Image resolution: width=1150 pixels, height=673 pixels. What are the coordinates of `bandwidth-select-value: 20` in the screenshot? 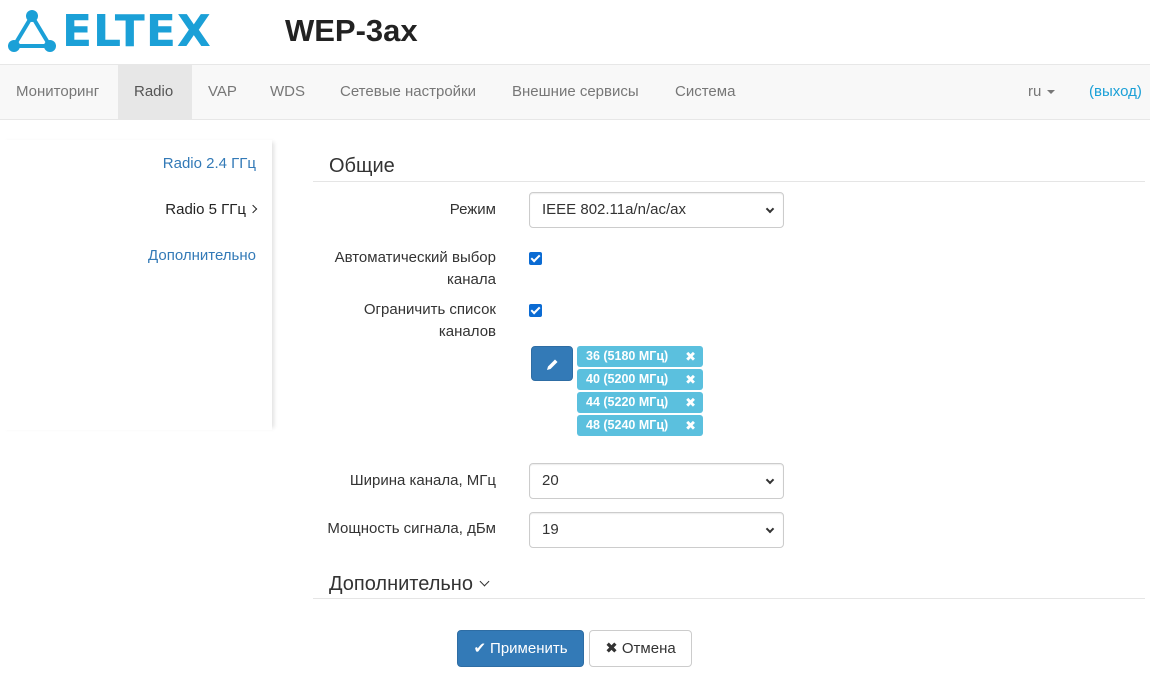 It's located at (550, 480).